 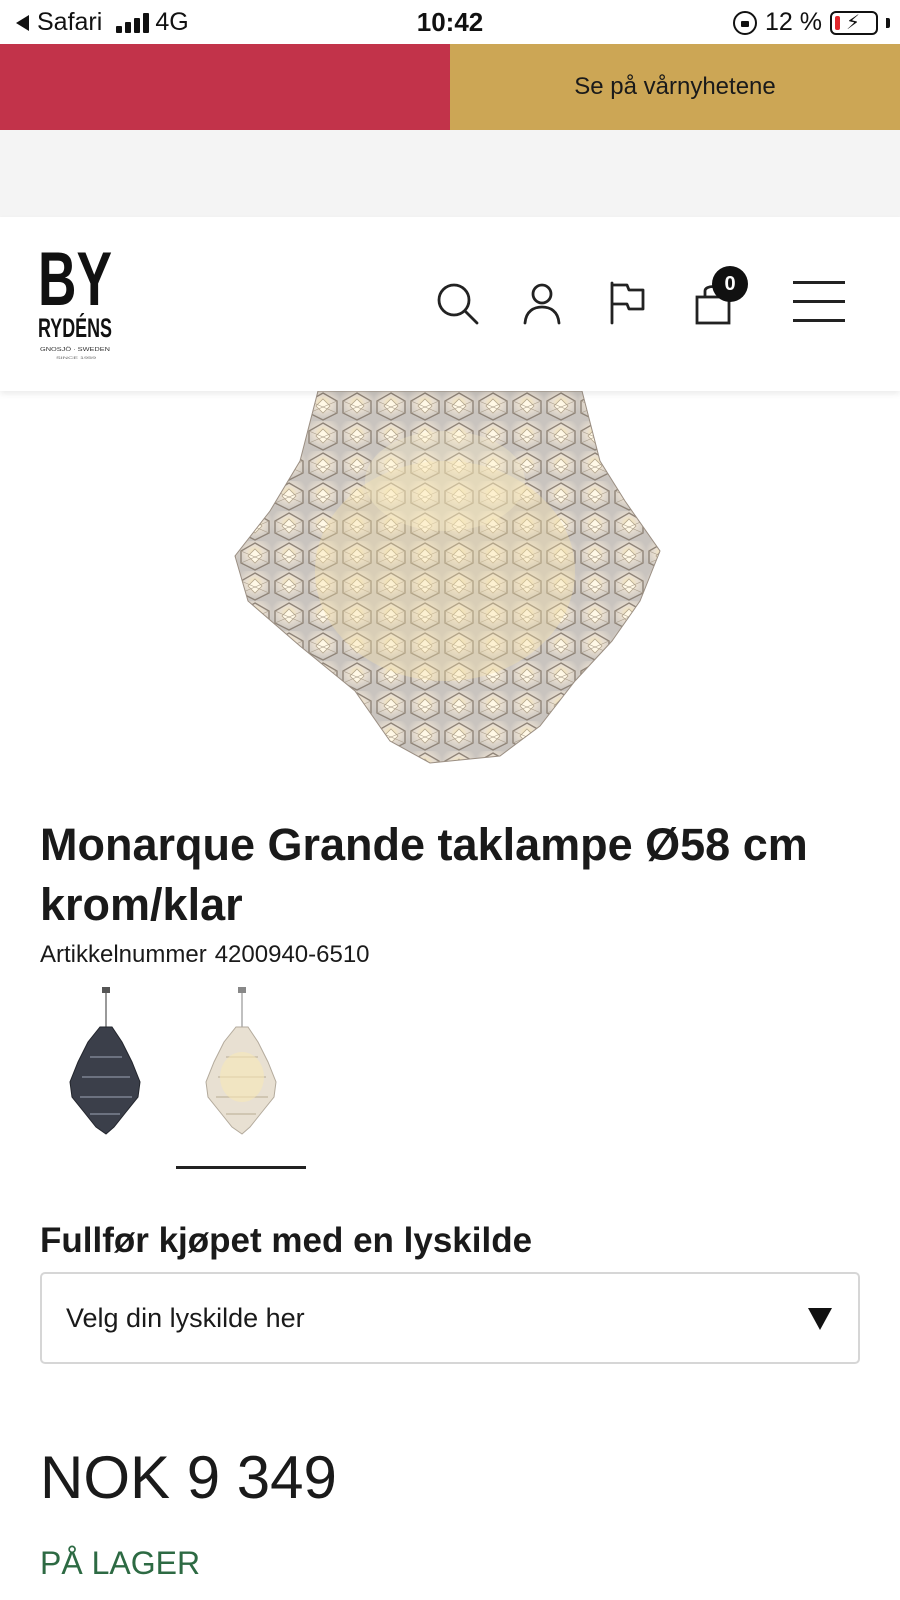 What do you see at coordinates (173, 1077) in the screenshot?
I see `variant-selector` at bounding box center [173, 1077].